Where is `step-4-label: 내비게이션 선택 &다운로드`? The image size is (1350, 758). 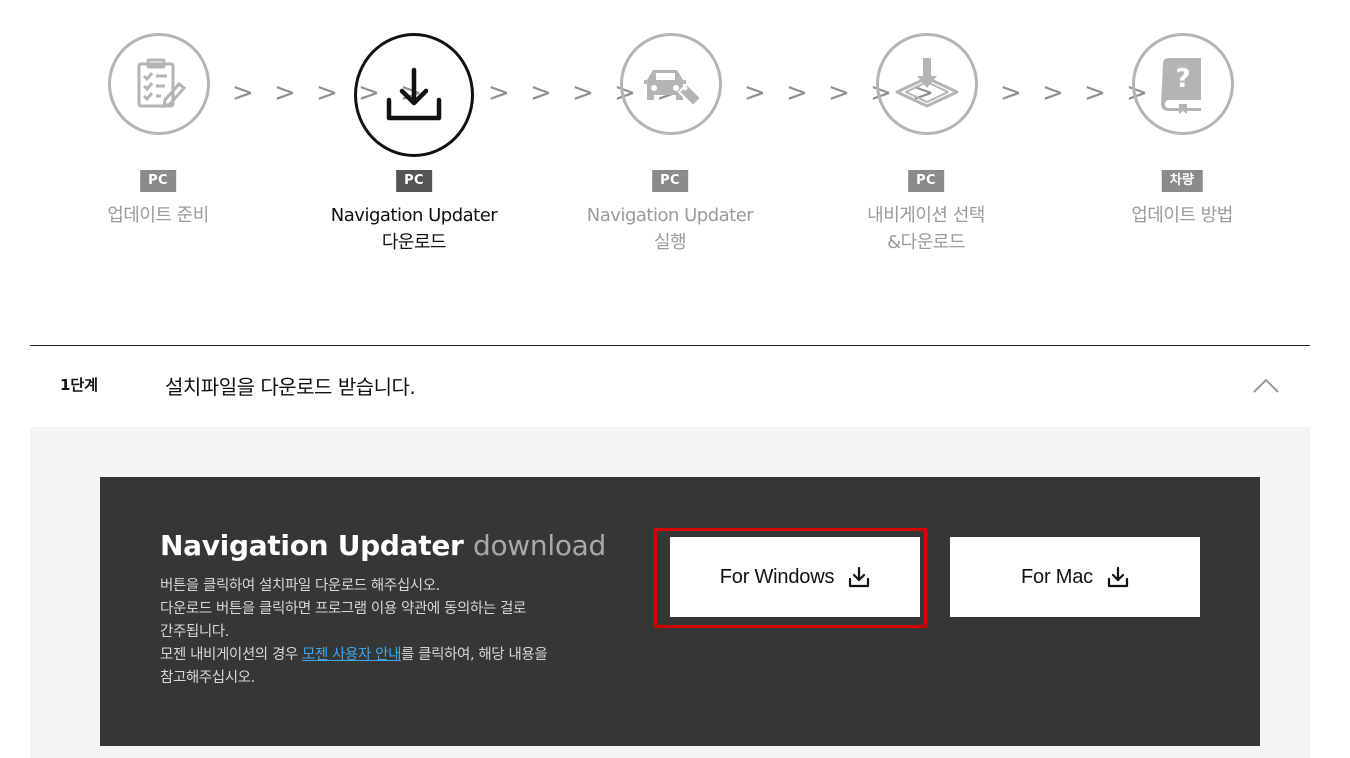 step-4-label: 내비게이션 선택 &다운로드 is located at coordinates (926, 229).